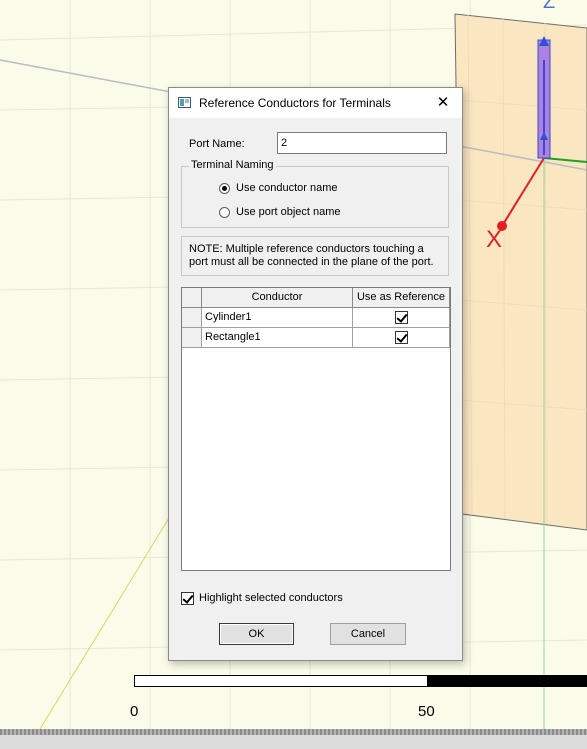  I want to click on status-strip, so click(293, 739).